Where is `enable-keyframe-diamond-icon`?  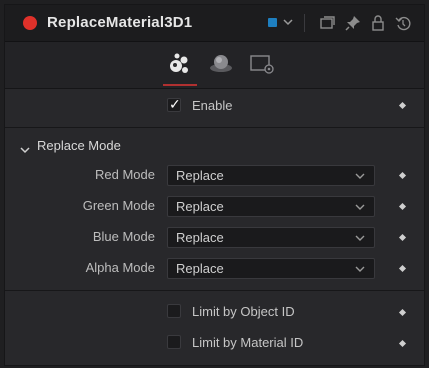 enable-keyframe-diamond-icon is located at coordinates (402, 105).